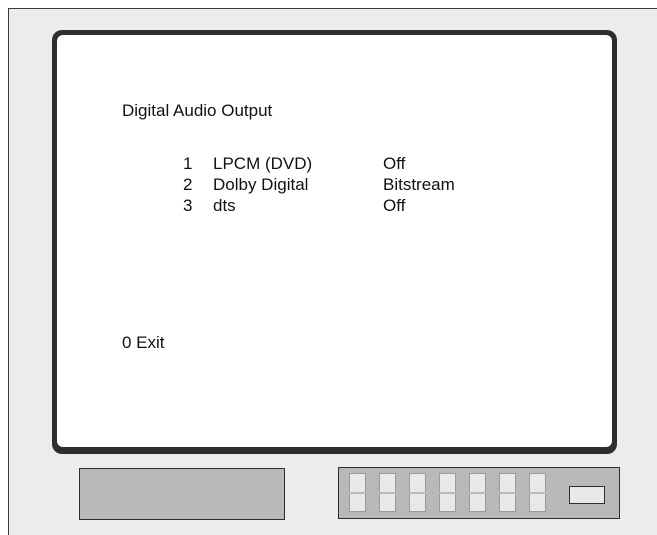 Image resolution: width=657 pixels, height=535 pixels. I want to click on display-panel, so click(182, 494).